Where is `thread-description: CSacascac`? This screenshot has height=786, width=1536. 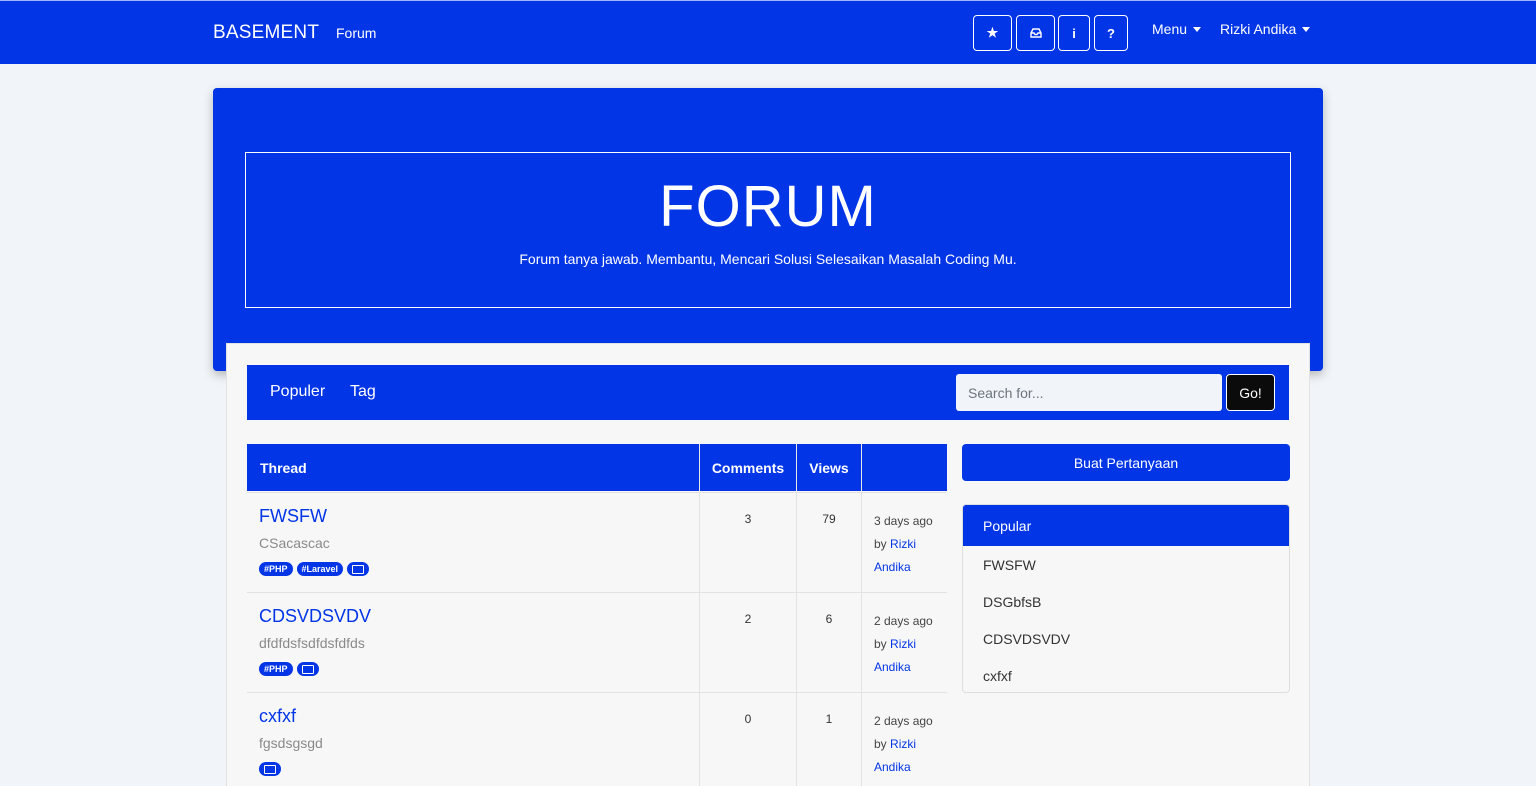 thread-description: CSacascac is located at coordinates (294, 543).